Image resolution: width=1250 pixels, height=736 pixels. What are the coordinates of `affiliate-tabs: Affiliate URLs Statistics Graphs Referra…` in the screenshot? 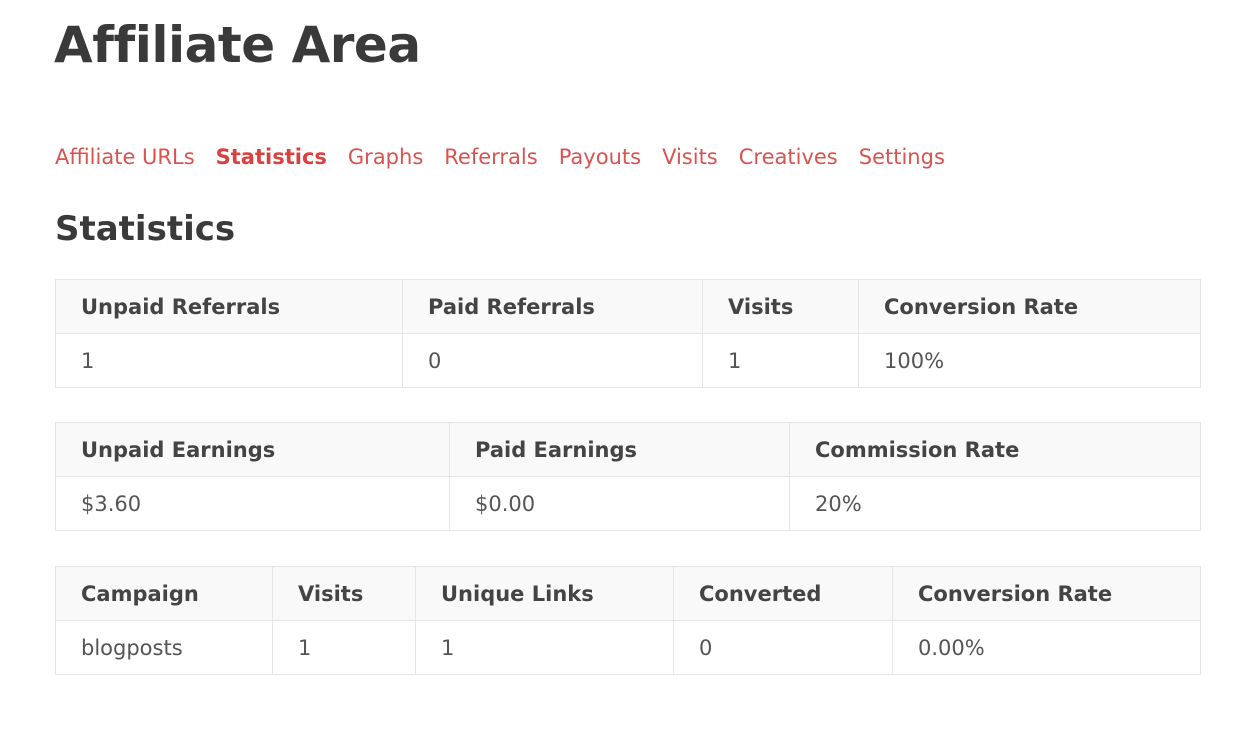 It's located at (510, 157).